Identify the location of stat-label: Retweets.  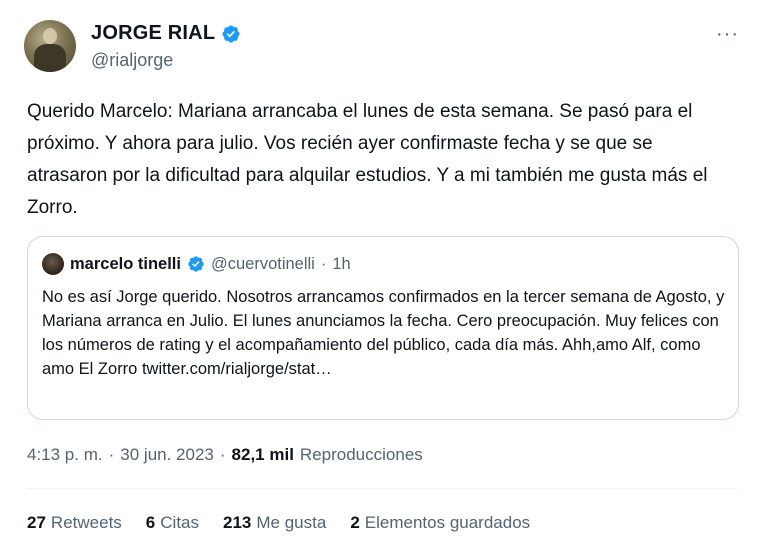
(86, 522).